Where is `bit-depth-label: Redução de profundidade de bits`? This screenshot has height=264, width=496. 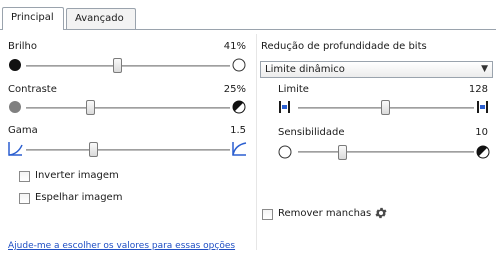
bit-depth-label: Redução de profundidade de bits is located at coordinates (344, 46).